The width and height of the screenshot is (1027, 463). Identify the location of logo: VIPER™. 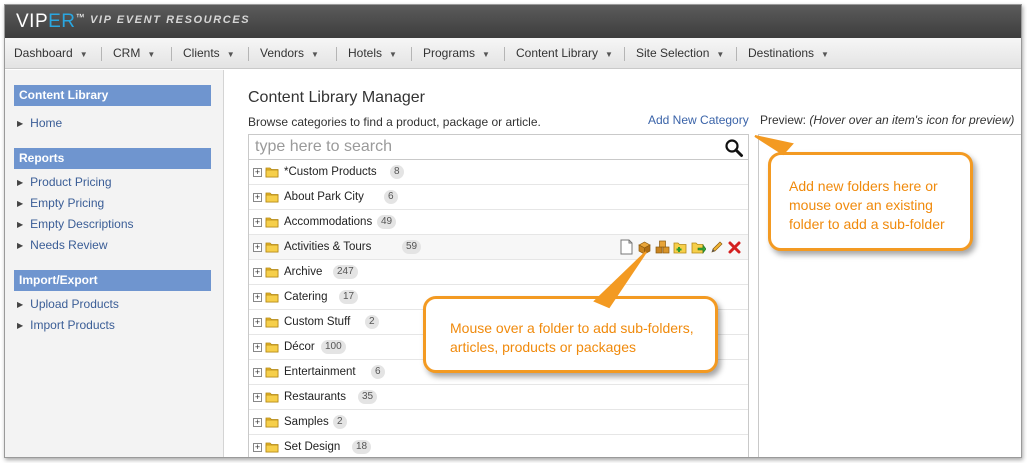
(50, 22).